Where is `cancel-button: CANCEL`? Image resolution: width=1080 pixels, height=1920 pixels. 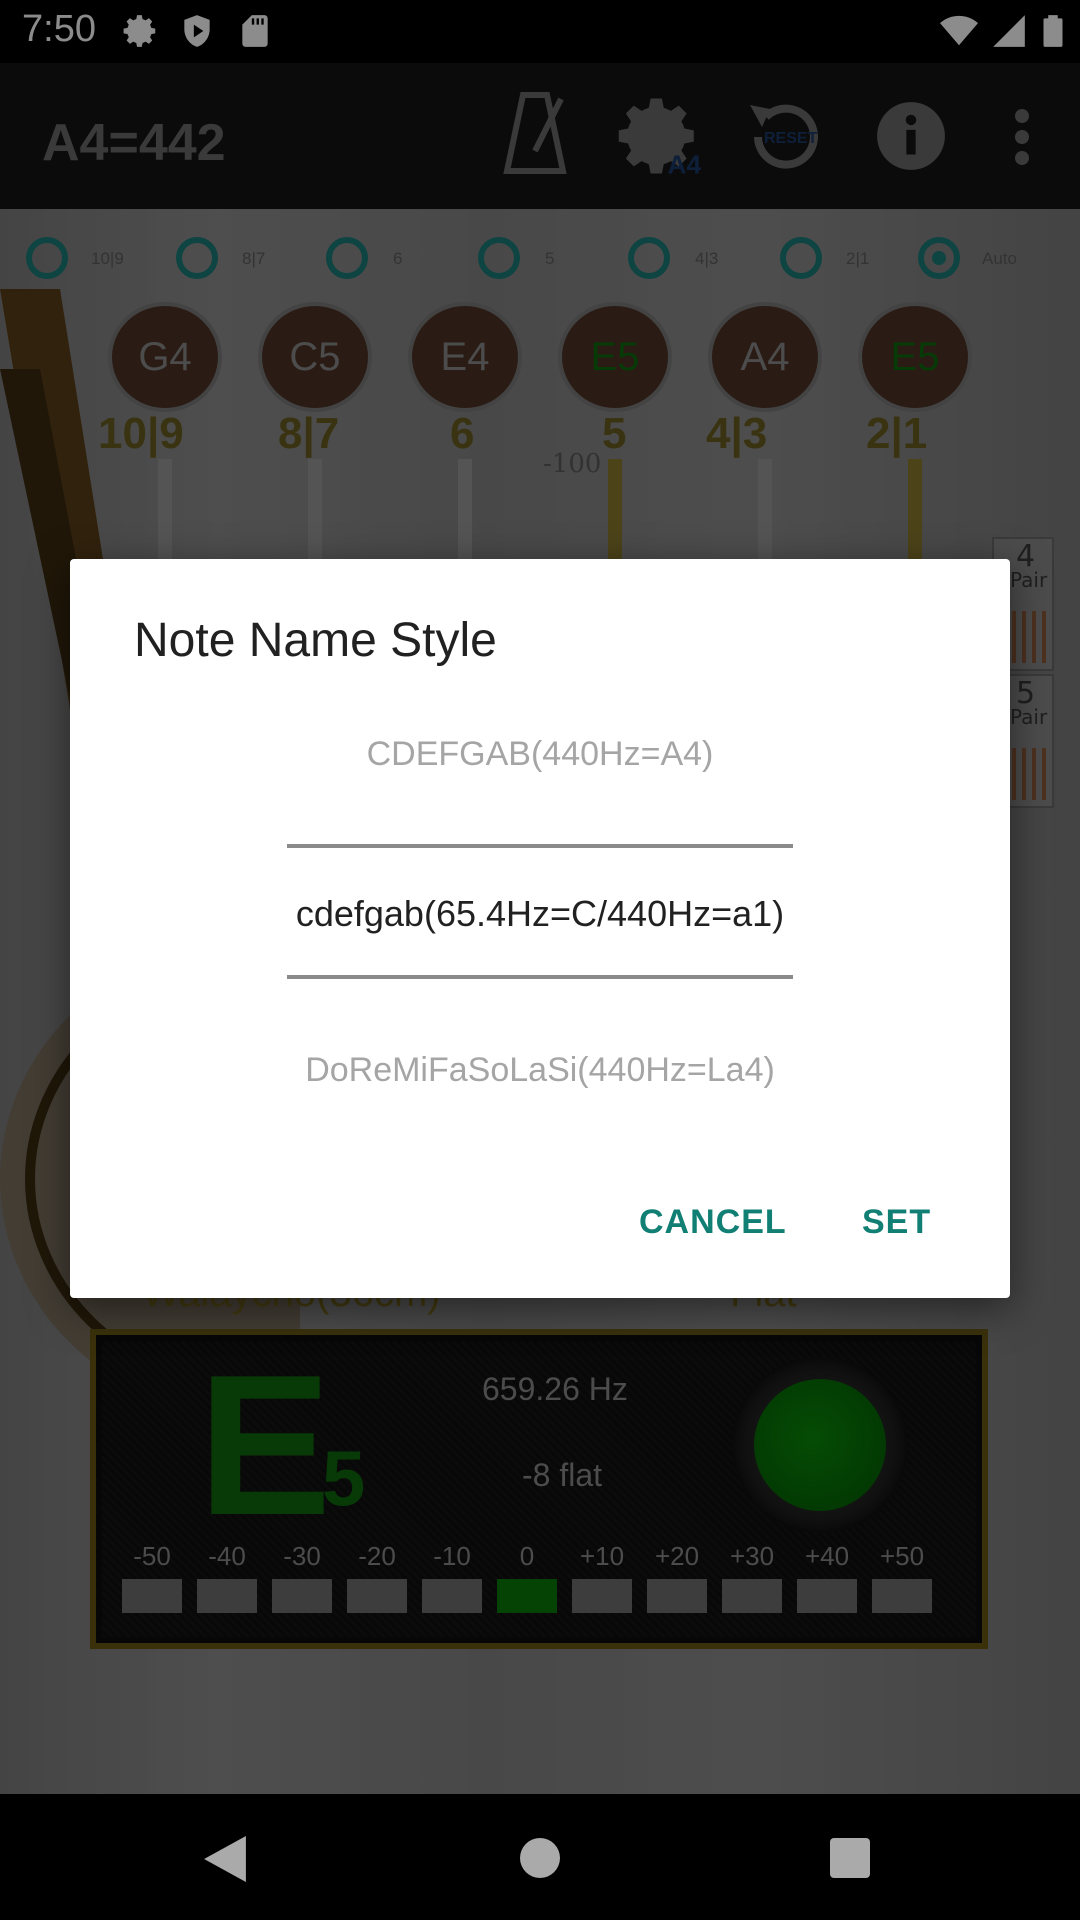
cancel-button: CANCEL is located at coordinates (713, 1222).